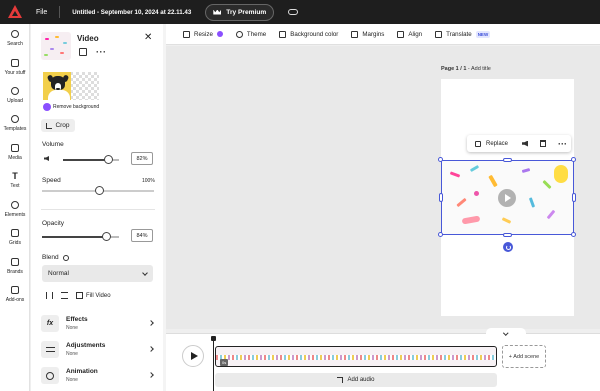  I want to click on rail-item-text: T Text, so click(15, 181).